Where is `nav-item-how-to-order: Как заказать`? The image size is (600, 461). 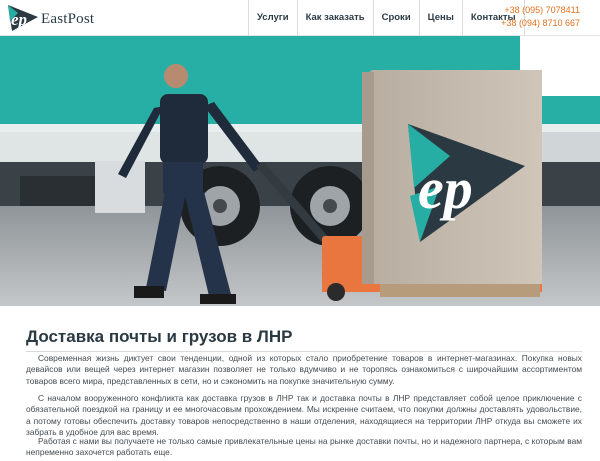 nav-item-how-to-order: Как заказать is located at coordinates (334, 18).